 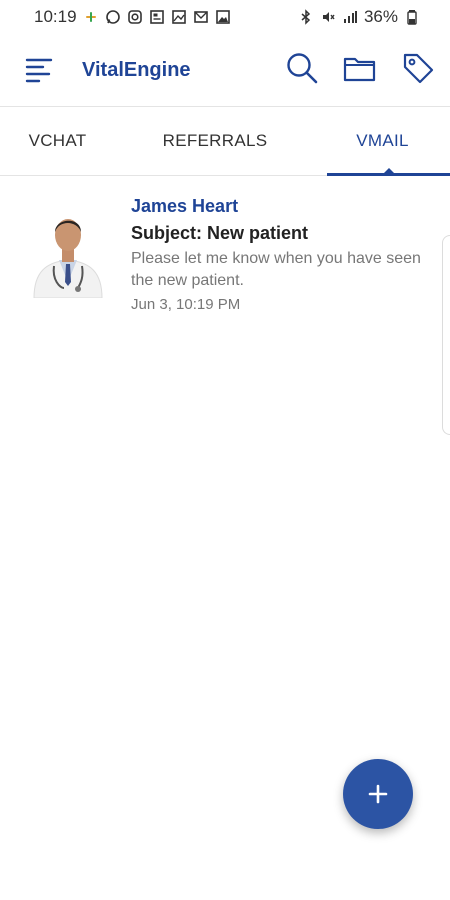 I want to click on status-bar: 10:19 36%, so click(x=225, y=17).